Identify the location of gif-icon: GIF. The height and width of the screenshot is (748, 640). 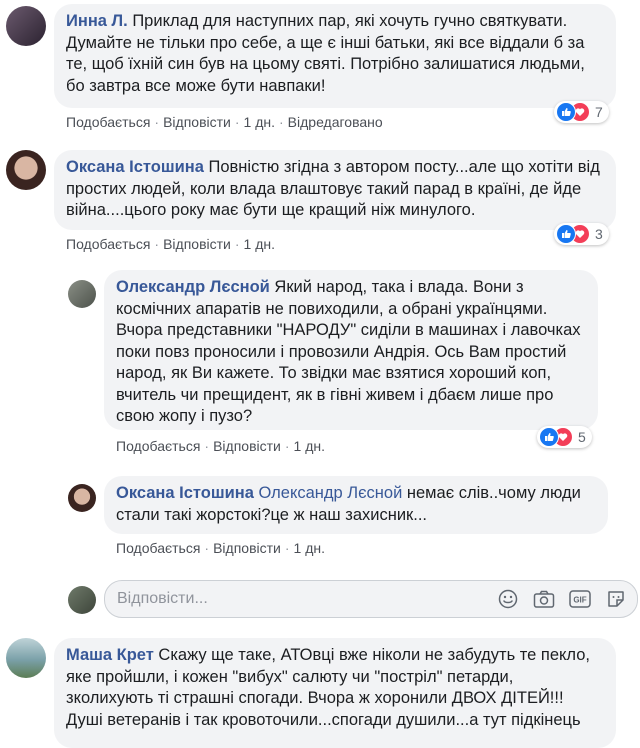
(580, 599).